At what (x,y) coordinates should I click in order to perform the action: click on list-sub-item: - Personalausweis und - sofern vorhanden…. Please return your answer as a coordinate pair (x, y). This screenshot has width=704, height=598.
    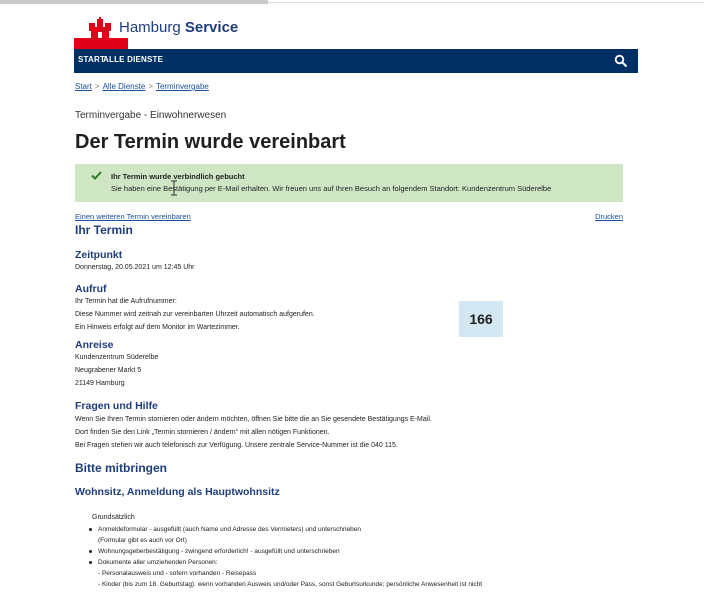
    Looking at the image, I should click on (177, 573).